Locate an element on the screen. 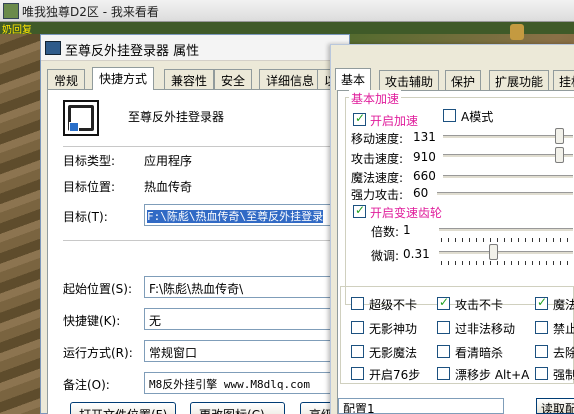 The width and height of the screenshot is (574, 414). move-speed-thumb is located at coordinates (559, 136).